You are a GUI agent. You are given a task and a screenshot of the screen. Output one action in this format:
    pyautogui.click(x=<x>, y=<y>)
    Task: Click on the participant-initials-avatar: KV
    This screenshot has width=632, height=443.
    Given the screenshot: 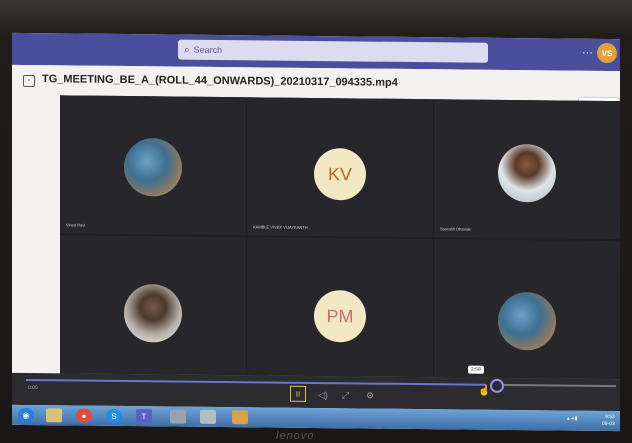 What is the action you would take?
    pyautogui.click(x=340, y=174)
    